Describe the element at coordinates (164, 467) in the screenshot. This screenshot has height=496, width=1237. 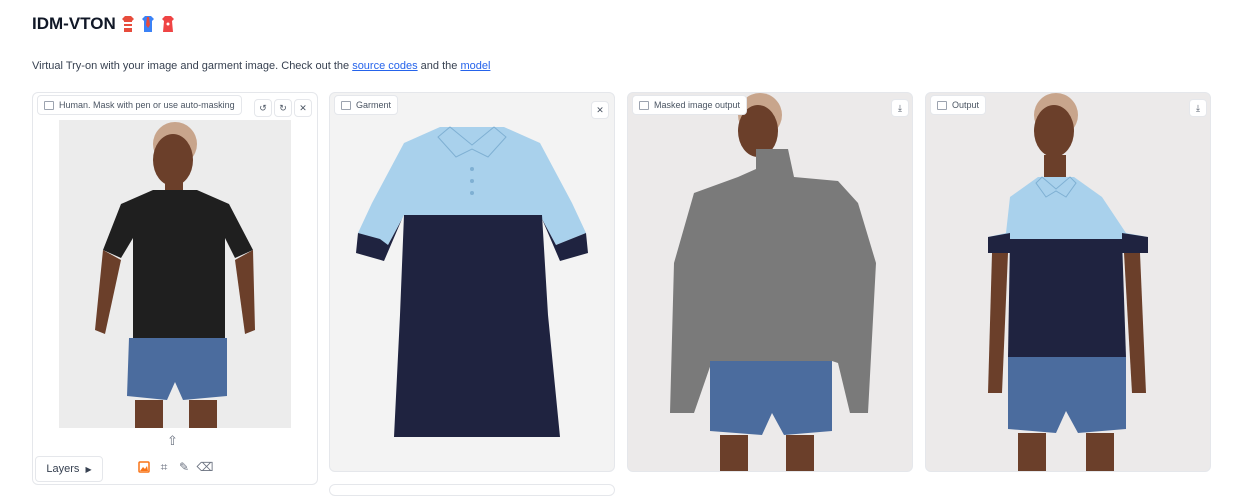
I see `crop-tool-icon: ⌗` at that location.